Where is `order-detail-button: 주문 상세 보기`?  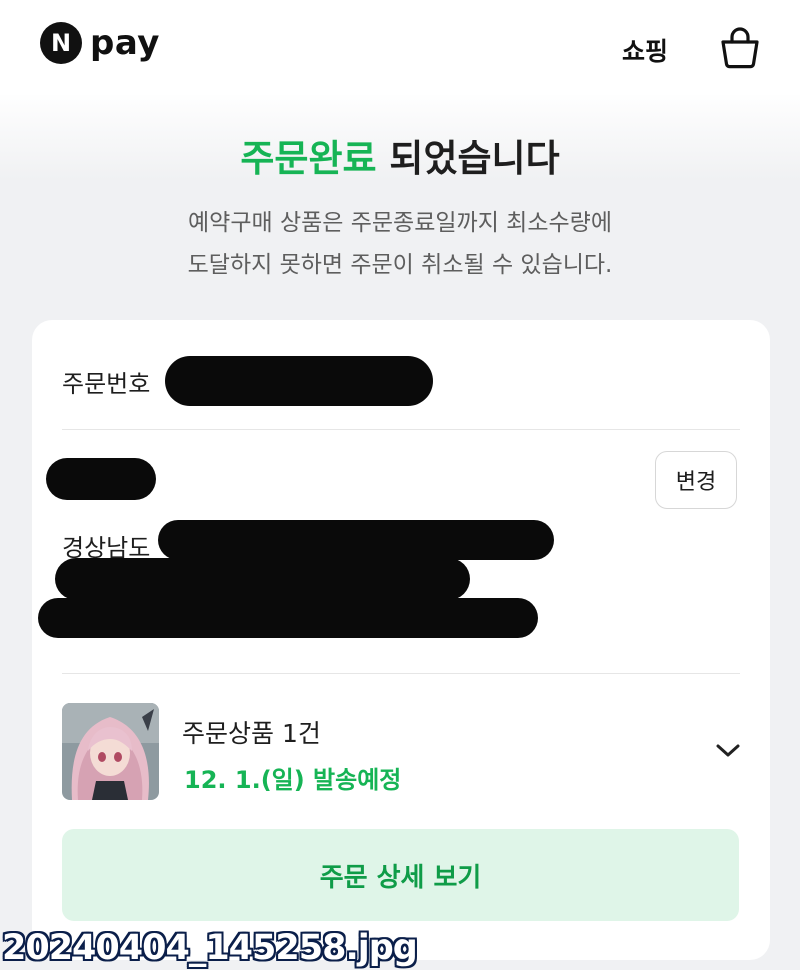 order-detail-button: 주문 상세 보기 is located at coordinates (400, 875).